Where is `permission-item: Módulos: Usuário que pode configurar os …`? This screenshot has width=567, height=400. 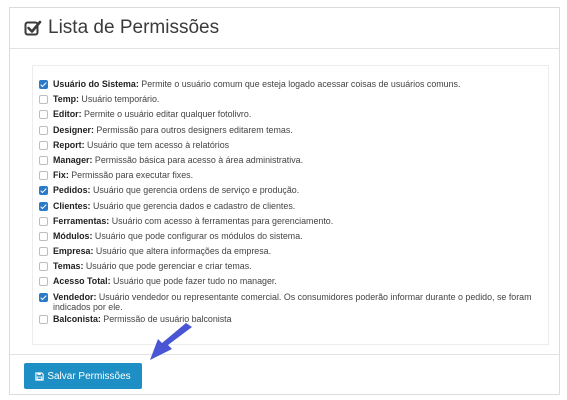 permission-item: Módulos: Usuário que pode configurar os … is located at coordinates (293, 236).